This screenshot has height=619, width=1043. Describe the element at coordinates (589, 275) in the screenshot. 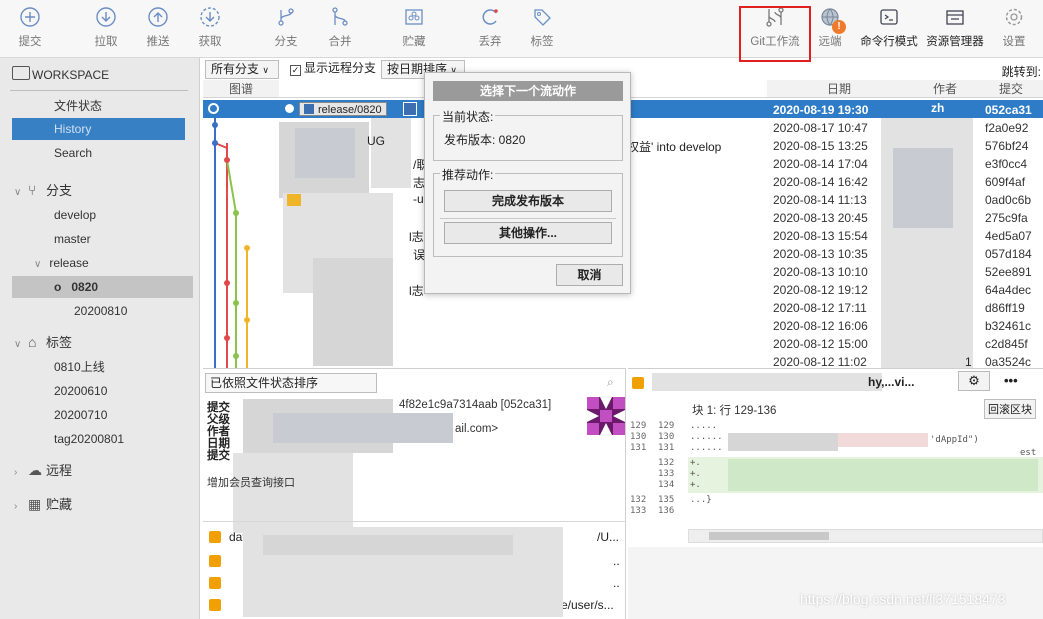

I see `cancel-button: 取消` at that location.